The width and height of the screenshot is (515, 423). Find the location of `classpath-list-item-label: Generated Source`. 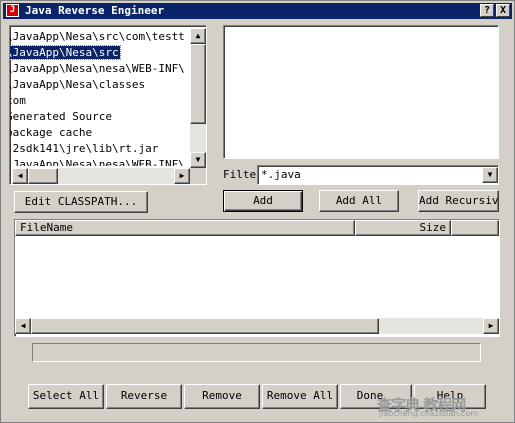

classpath-list-item-label: Generated Source is located at coordinates (60, 116).